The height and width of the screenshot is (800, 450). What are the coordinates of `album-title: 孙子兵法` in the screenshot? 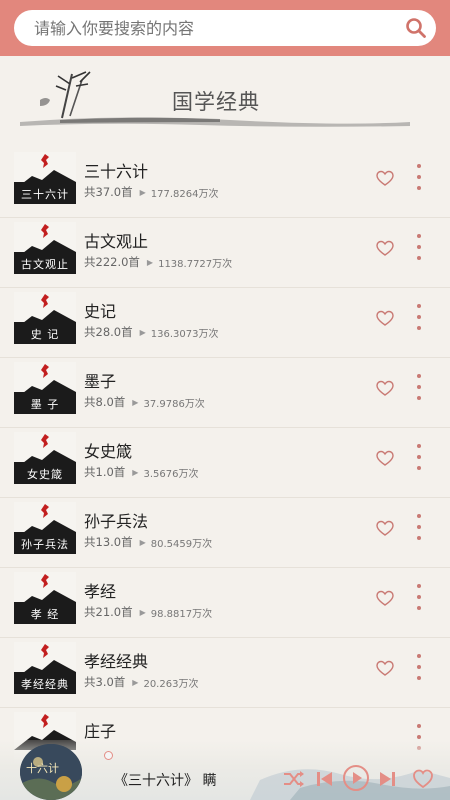 It's located at (116, 521).